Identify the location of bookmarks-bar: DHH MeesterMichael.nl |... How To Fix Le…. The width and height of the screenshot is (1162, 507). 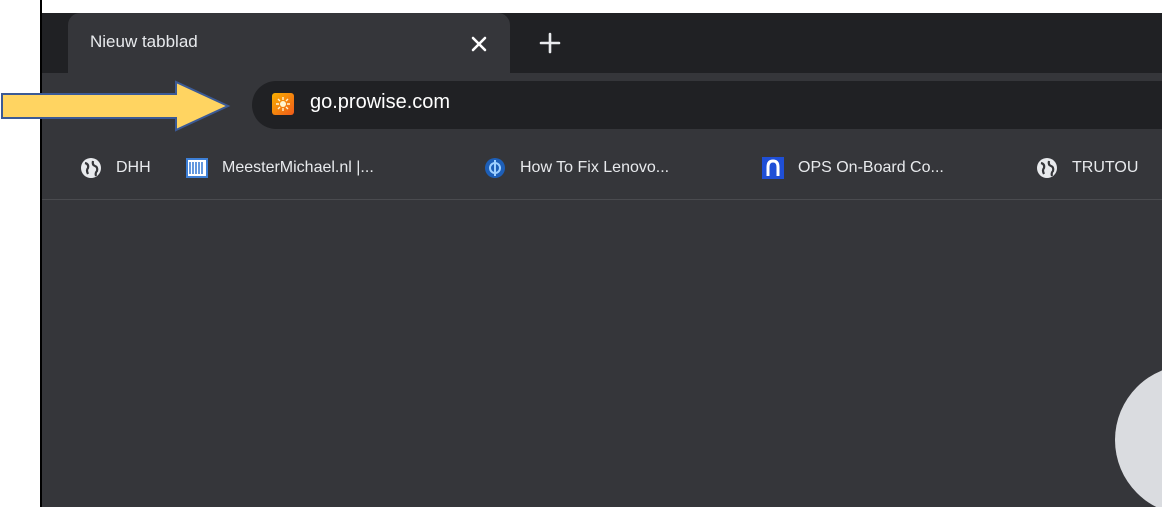
(602, 169).